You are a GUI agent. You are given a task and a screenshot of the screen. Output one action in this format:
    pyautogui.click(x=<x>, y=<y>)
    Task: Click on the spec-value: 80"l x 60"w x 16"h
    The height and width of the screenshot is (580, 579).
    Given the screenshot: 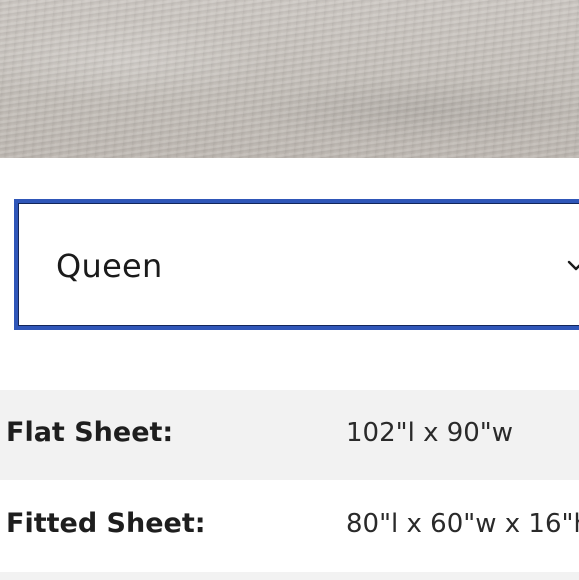 What is the action you would take?
    pyautogui.click(x=462, y=524)
    